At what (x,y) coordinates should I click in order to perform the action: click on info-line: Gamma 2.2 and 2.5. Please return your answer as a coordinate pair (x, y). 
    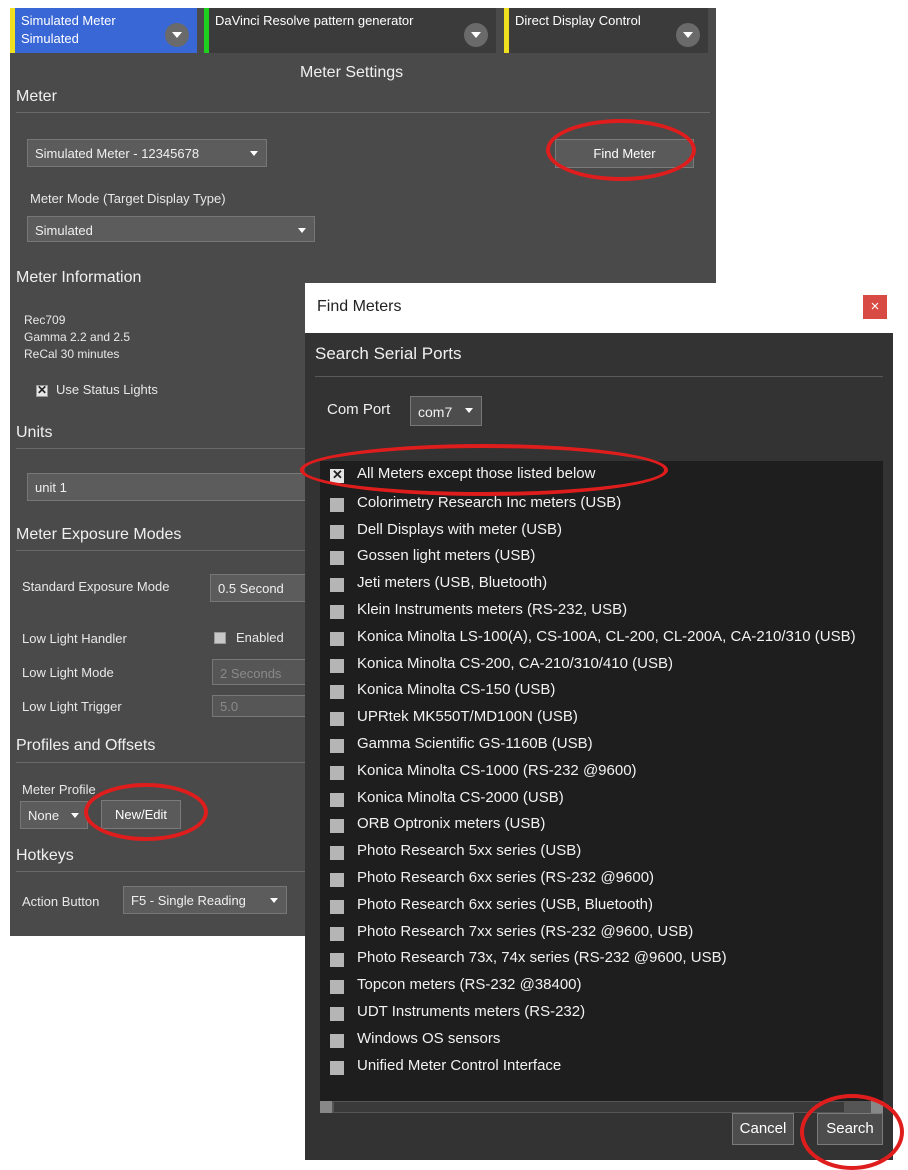
    Looking at the image, I should click on (77, 337).